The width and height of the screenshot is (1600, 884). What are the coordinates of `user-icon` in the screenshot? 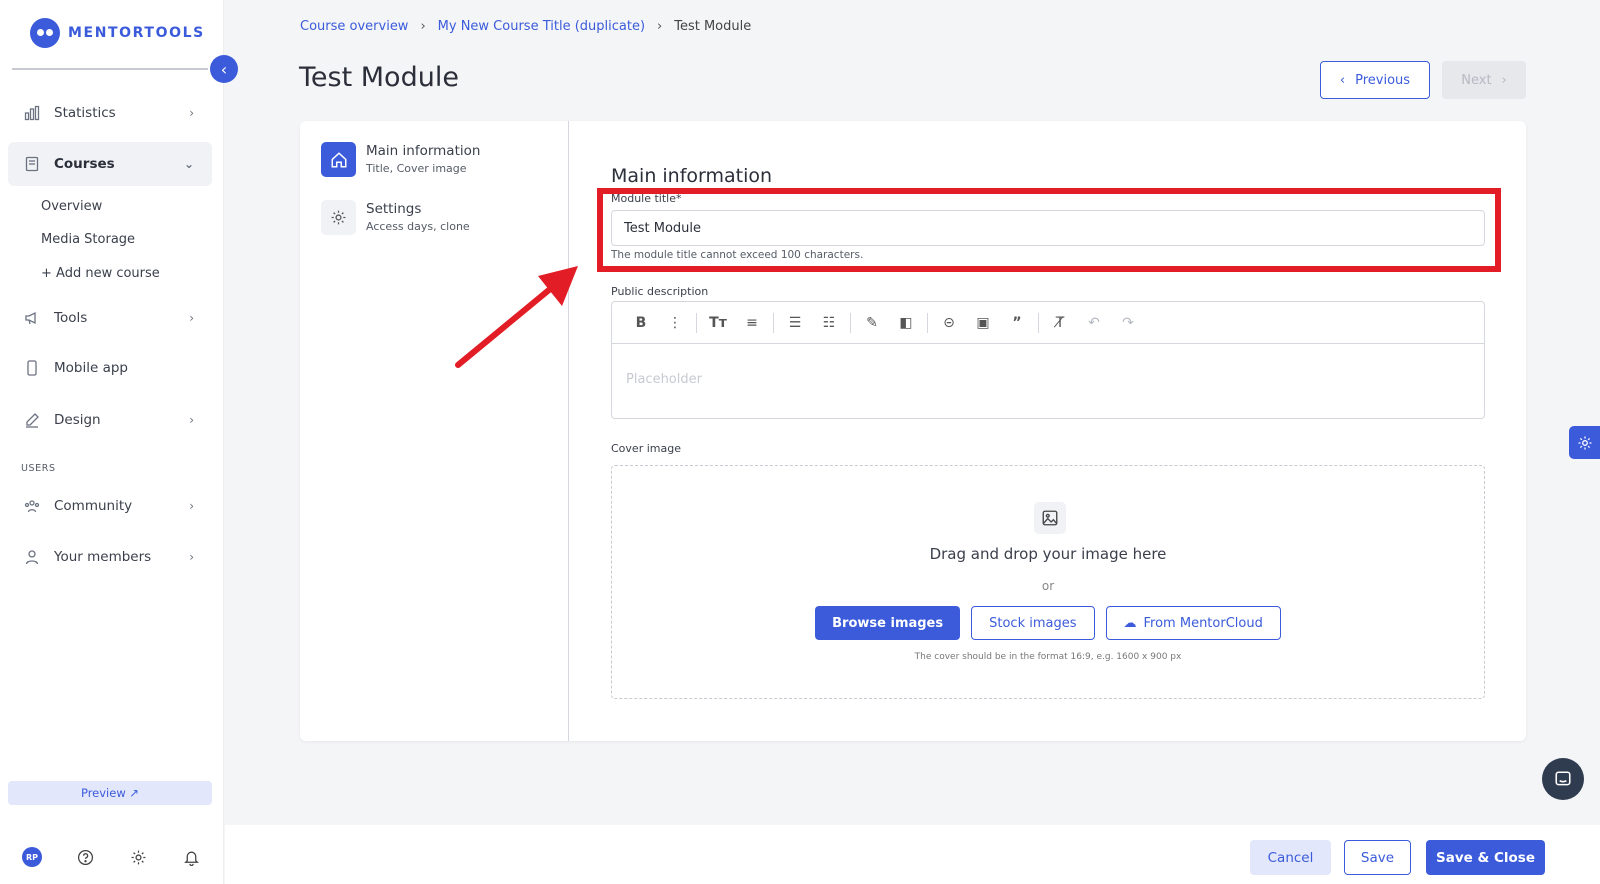 It's located at (32, 557).